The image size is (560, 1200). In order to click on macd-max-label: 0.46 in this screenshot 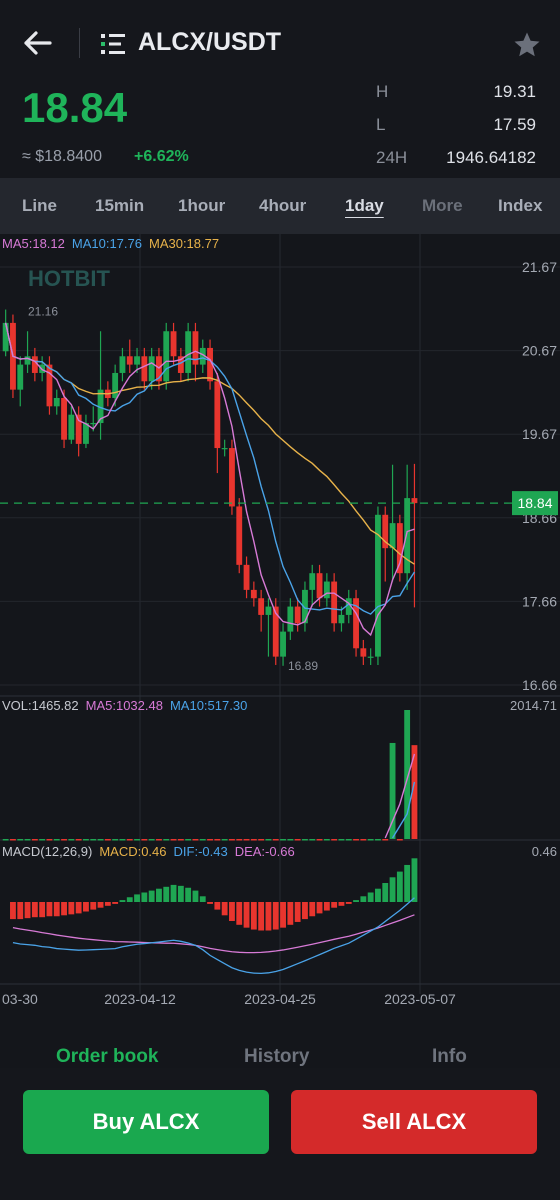, I will do `click(544, 851)`.